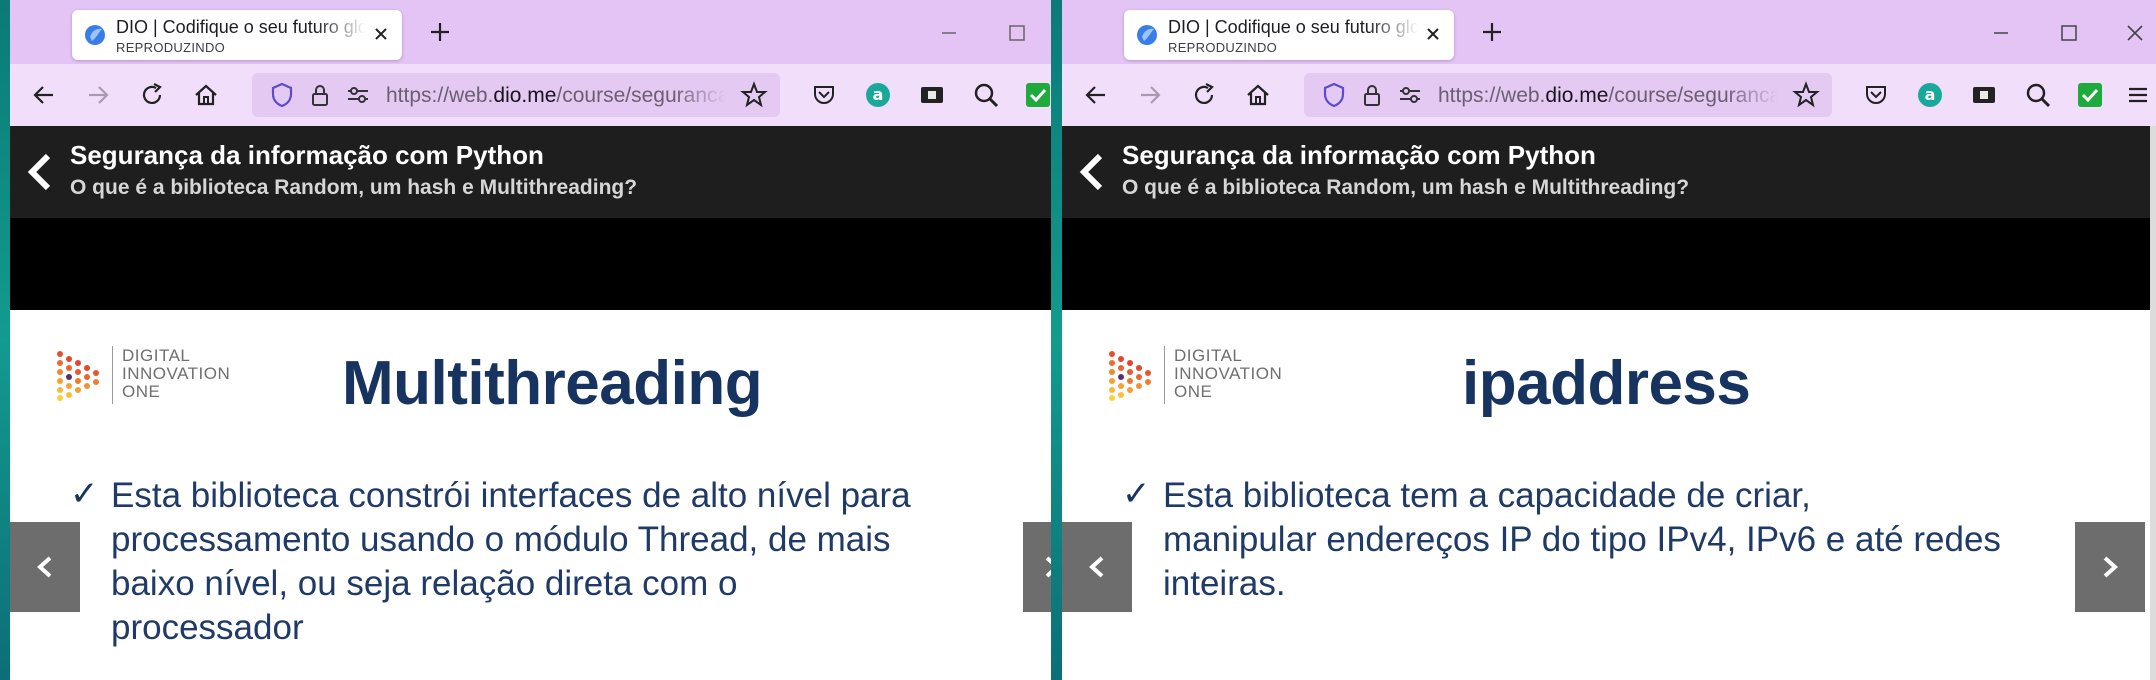 Image resolution: width=2156 pixels, height=680 pixels. I want to click on slide-title: ipaddress, so click(1606, 383).